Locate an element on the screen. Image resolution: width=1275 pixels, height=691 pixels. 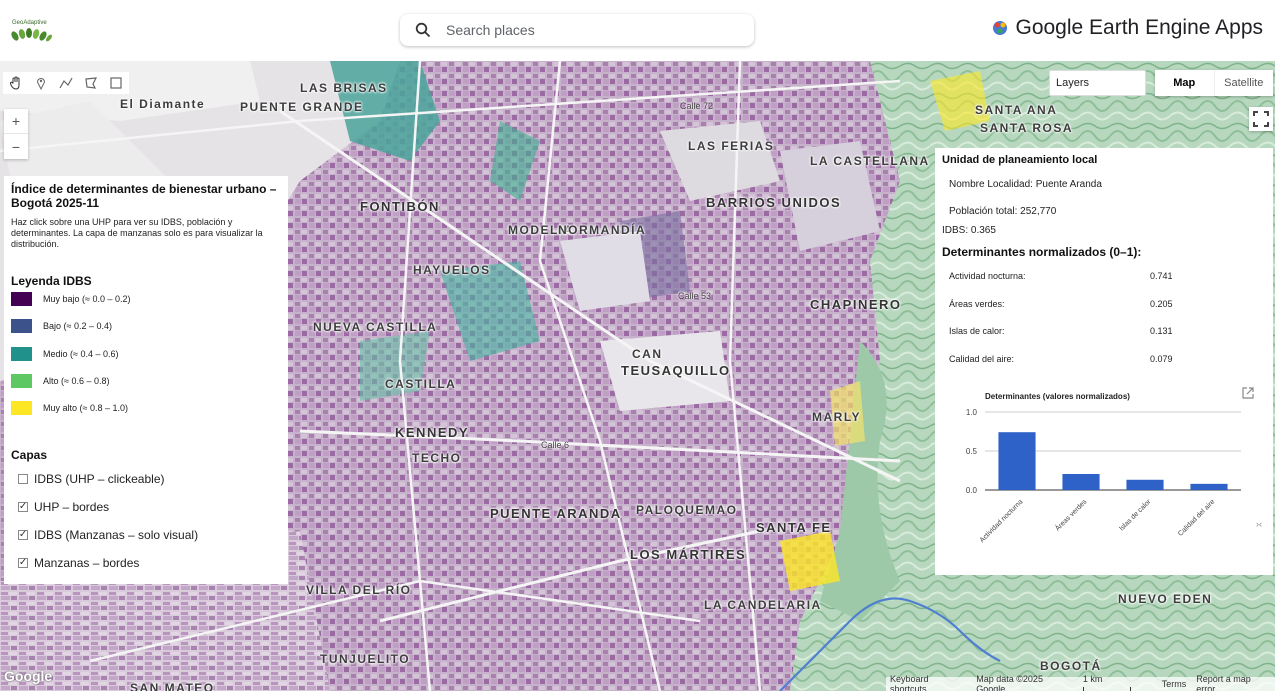
search-icon is located at coordinates (423, 30).